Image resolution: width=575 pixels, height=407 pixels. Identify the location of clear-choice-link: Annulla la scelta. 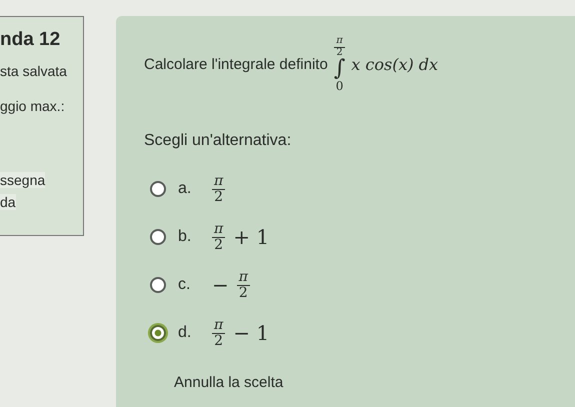
(374, 382).